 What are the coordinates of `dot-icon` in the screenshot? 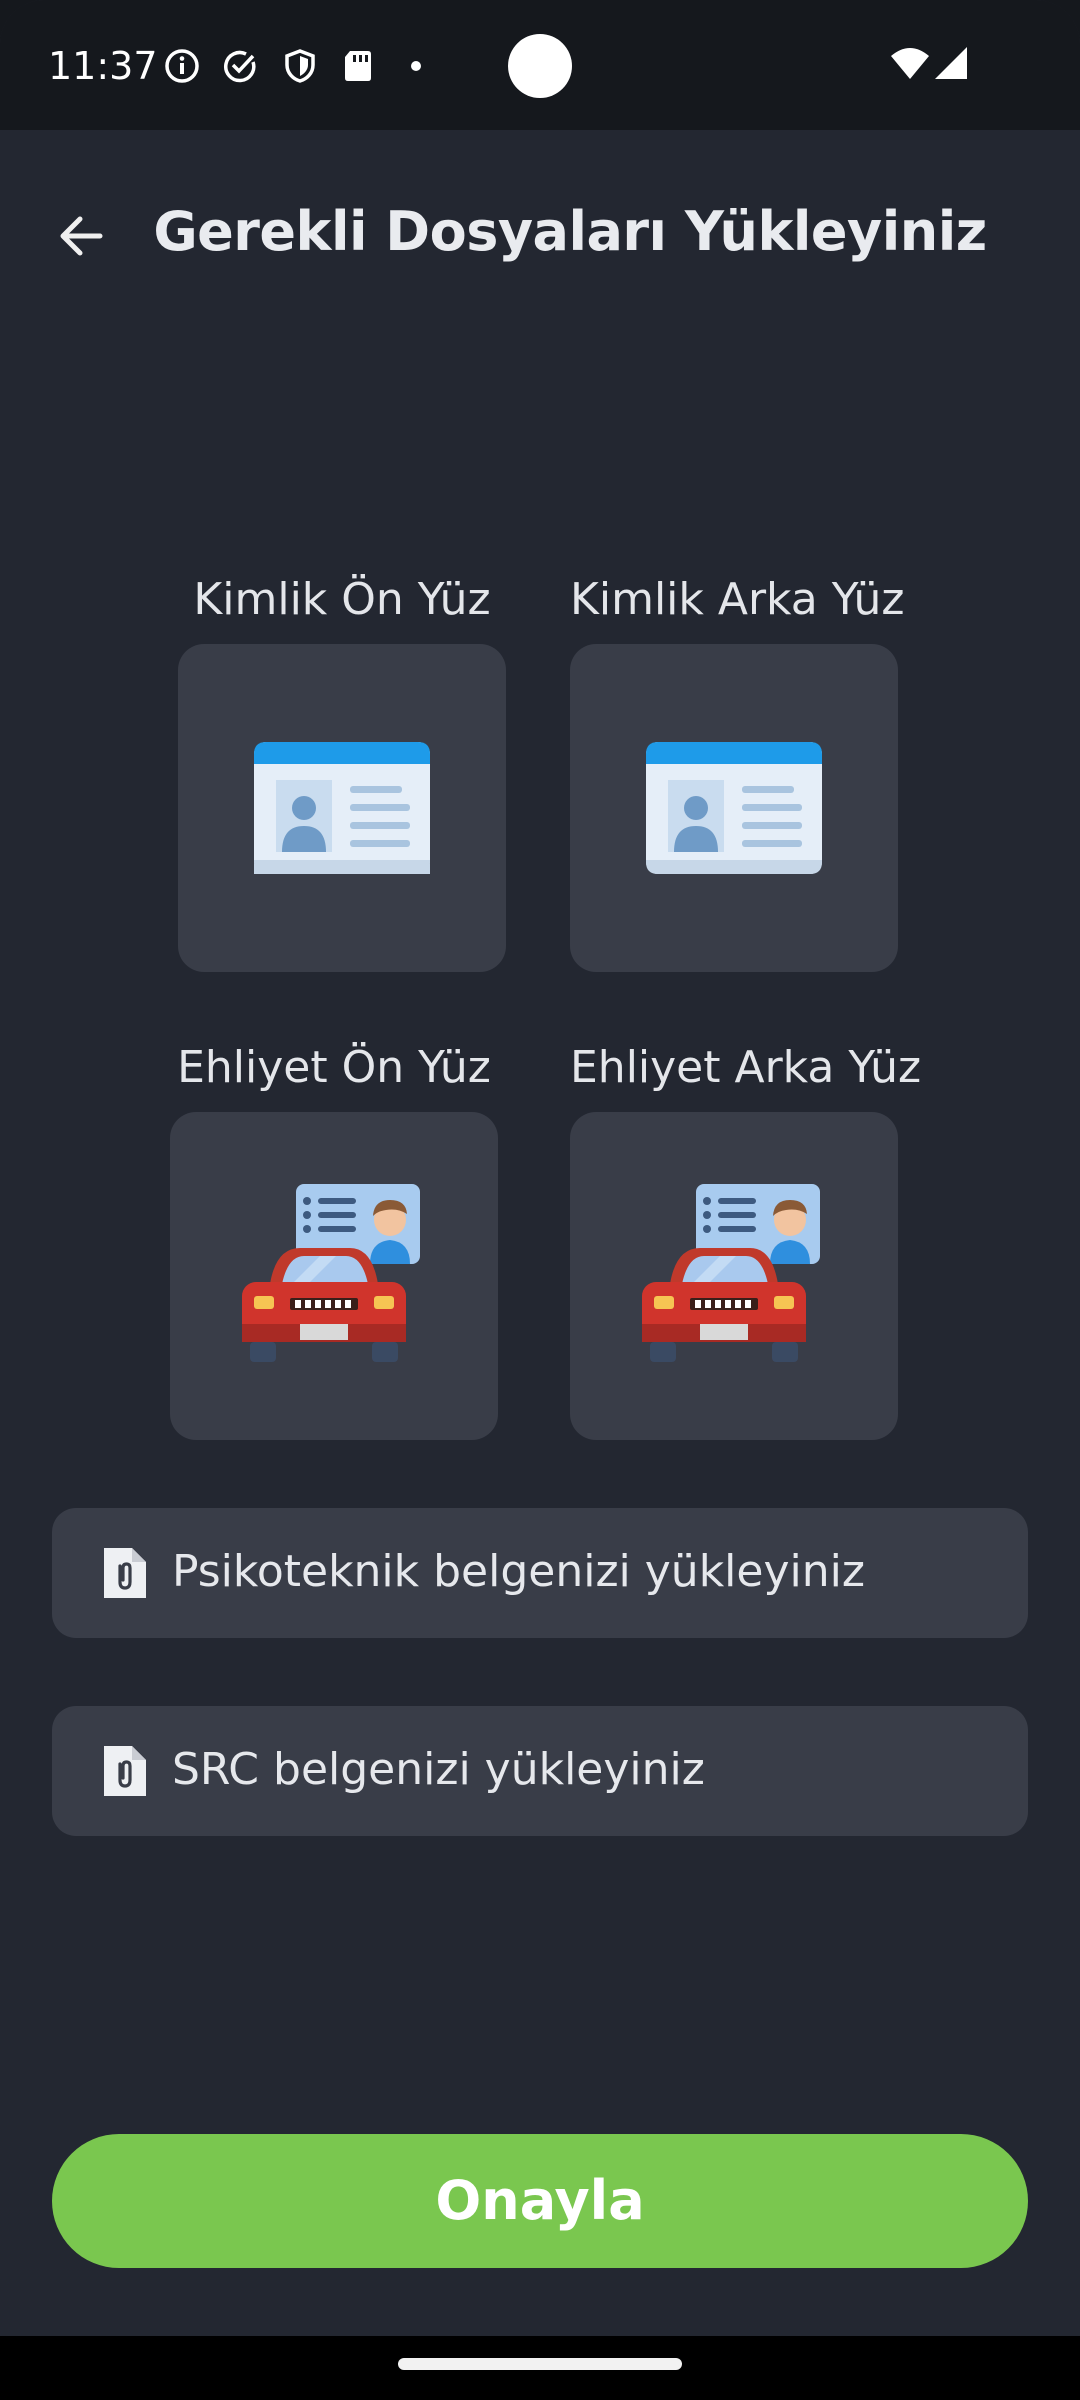 It's located at (416, 66).